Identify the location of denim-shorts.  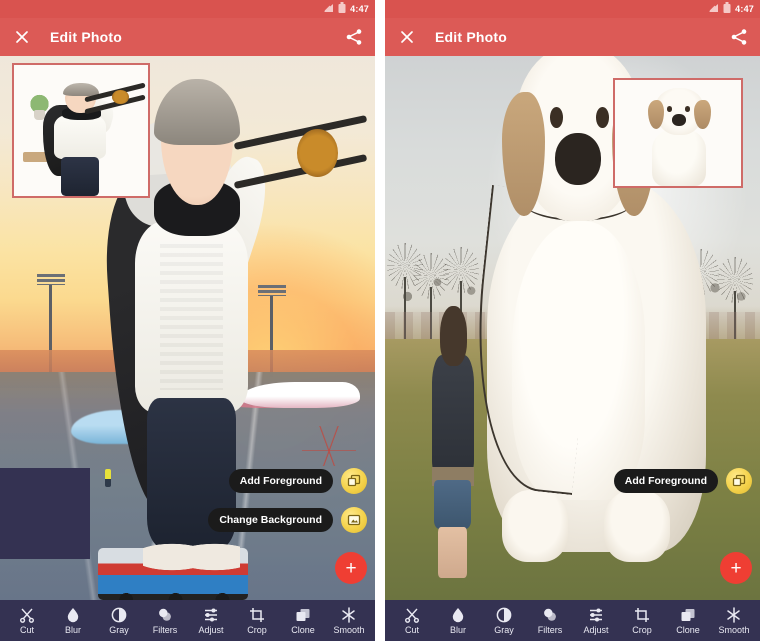
(452, 505).